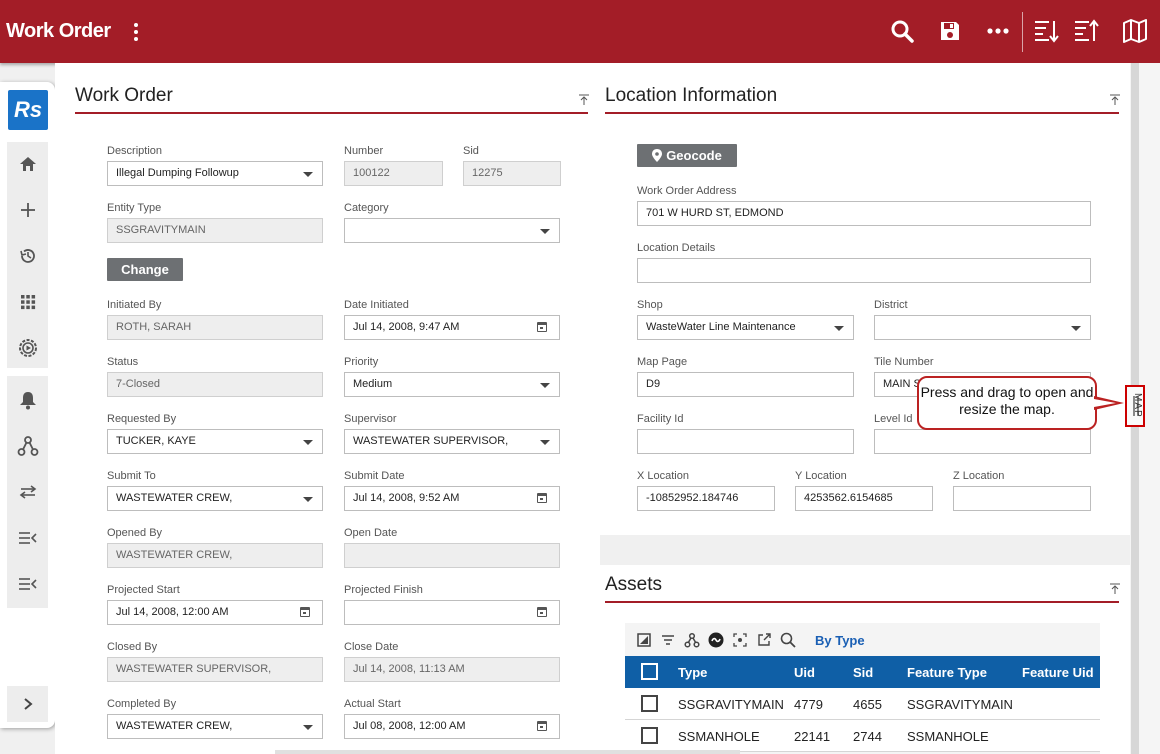 This screenshot has height=754, width=1160. What do you see at coordinates (947, 672) in the screenshot?
I see `column-header-feature-type: Feature Type` at bounding box center [947, 672].